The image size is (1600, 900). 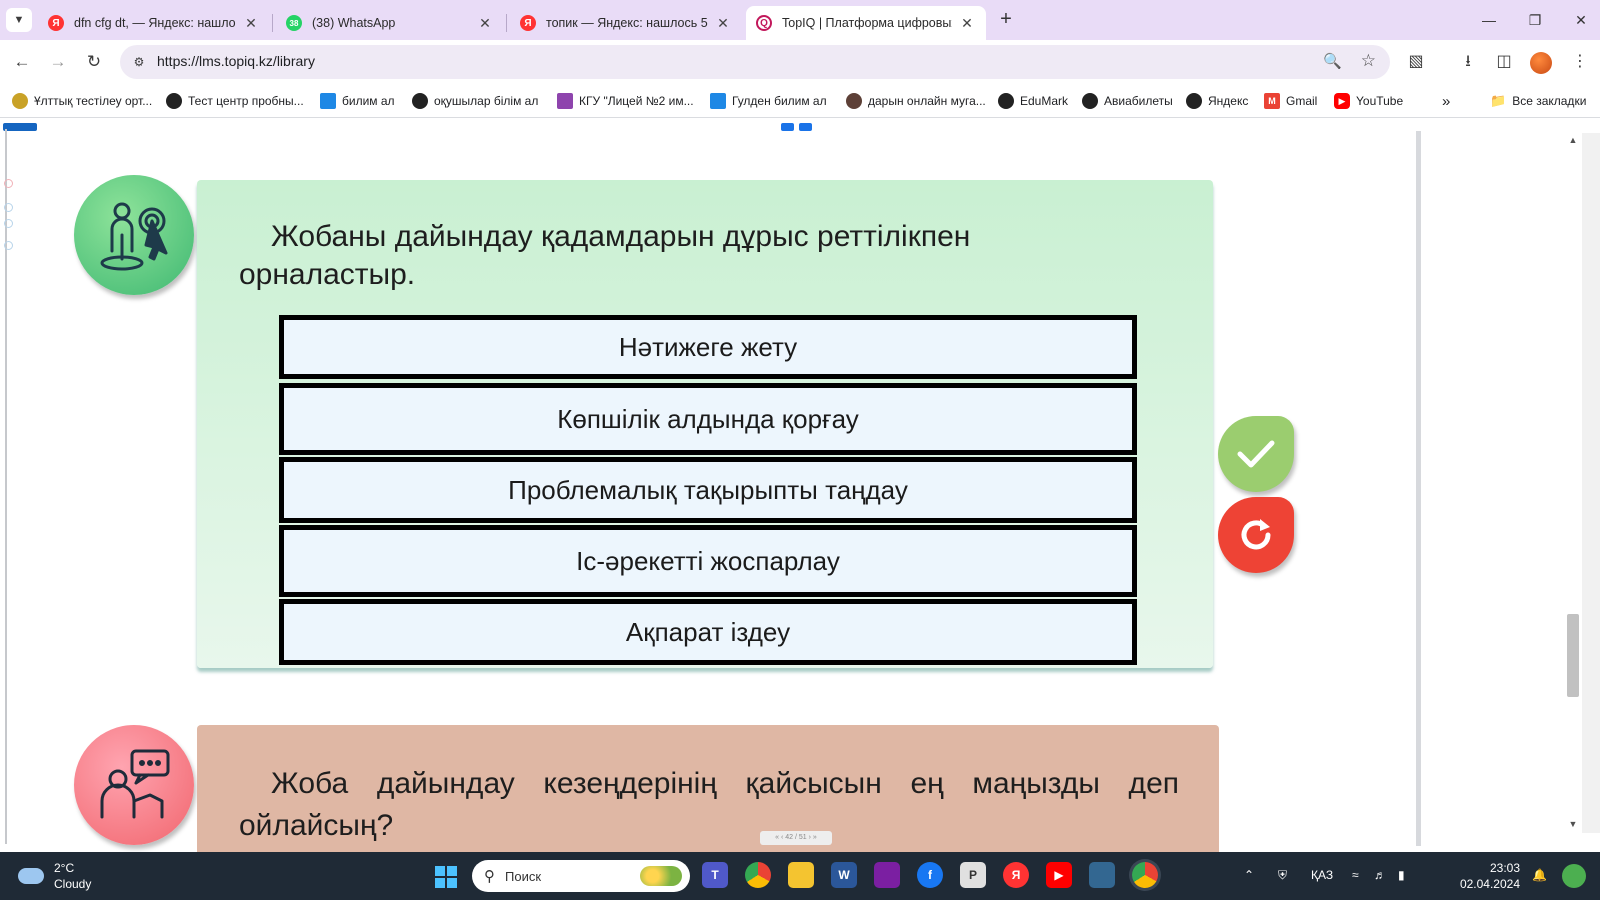 I want to click on battery-icon: ▮, so click(x=1401, y=875).